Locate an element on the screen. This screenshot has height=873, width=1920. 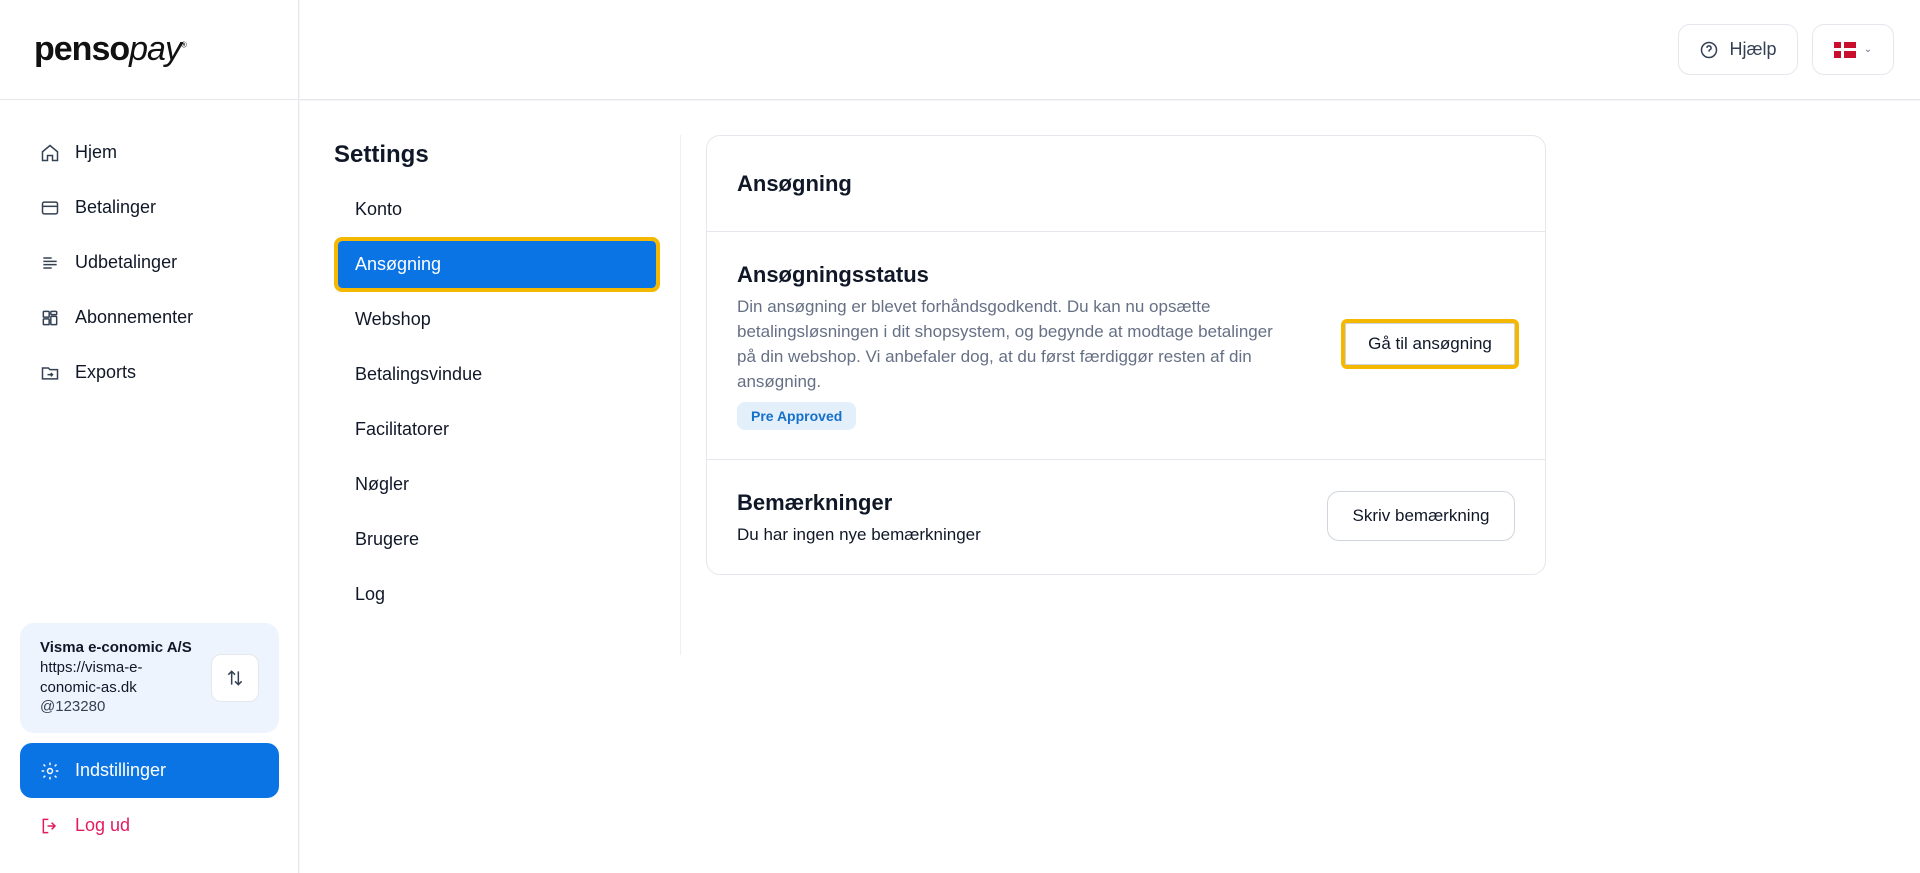
go-to-application-button: Gå til ansøgning is located at coordinates (1430, 344).